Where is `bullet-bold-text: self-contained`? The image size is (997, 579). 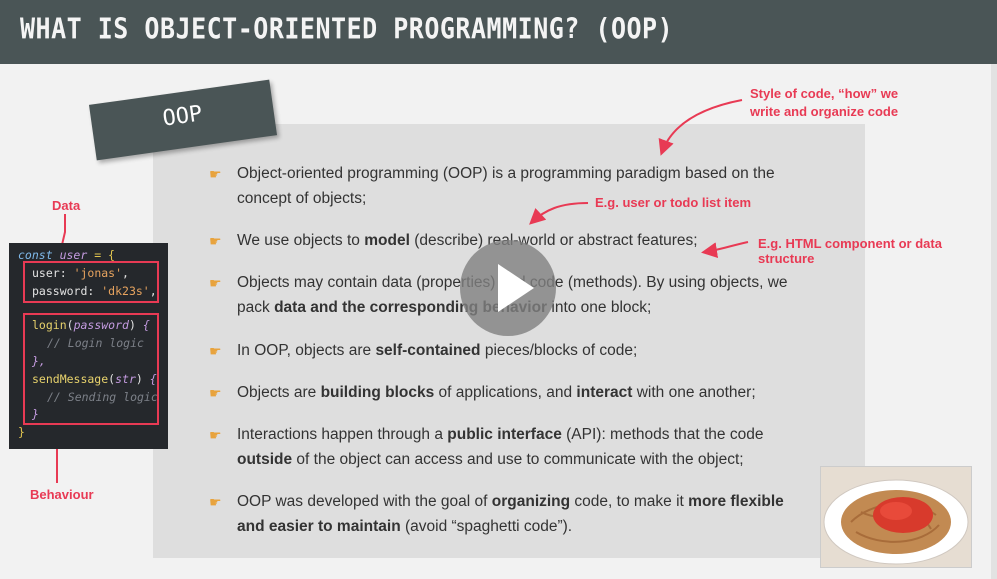 bullet-bold-text: self-contained is located at coordinates (428, 350).